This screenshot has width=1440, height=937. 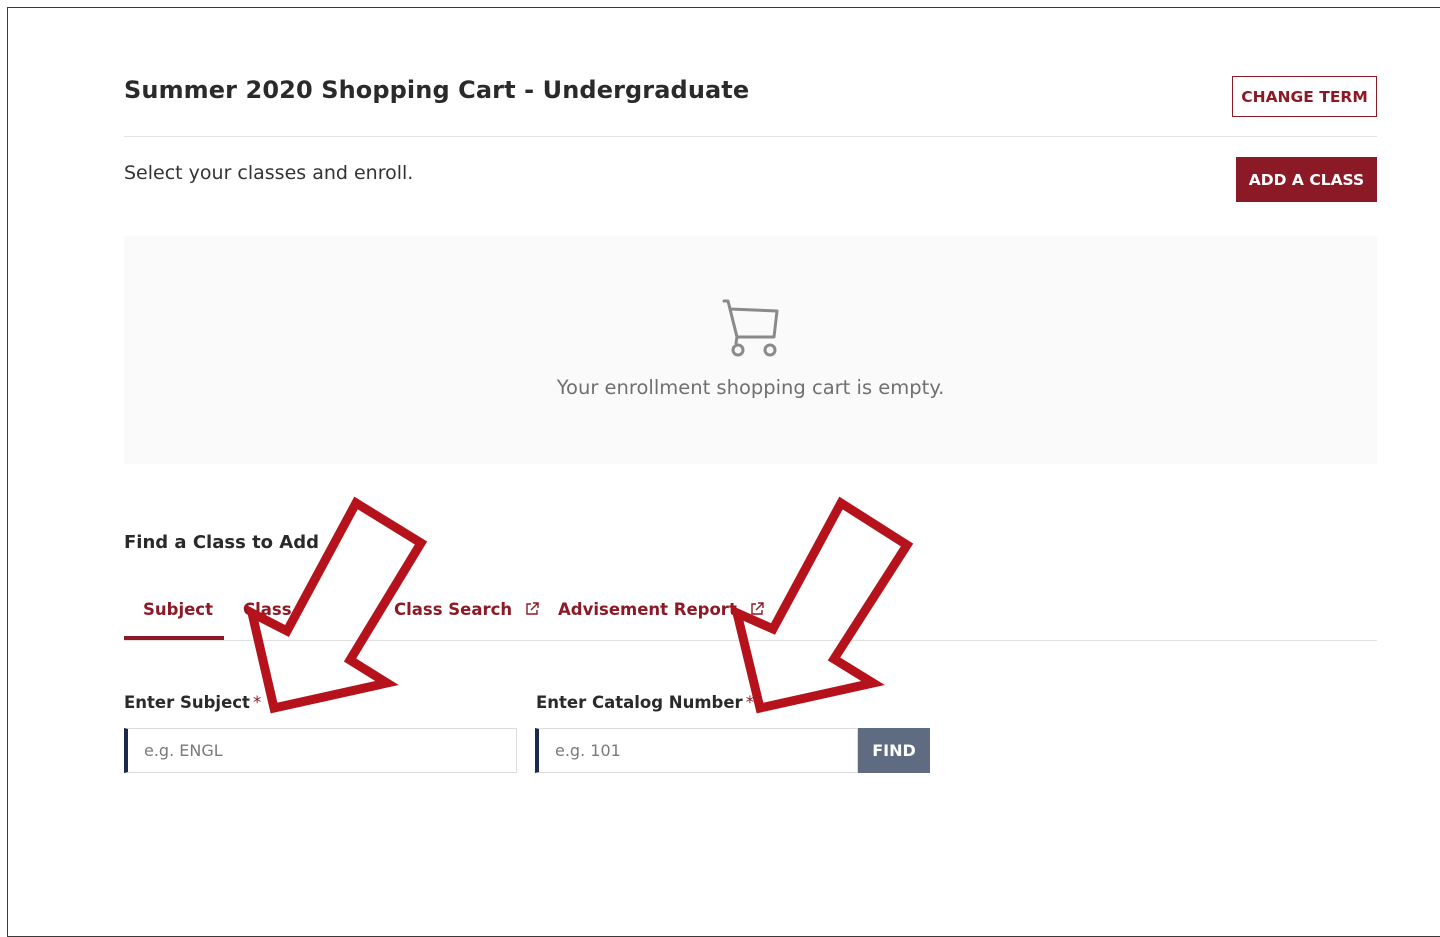 I want to click on find-class-heading: Find a Class to Add, so click(x=222, y=542).